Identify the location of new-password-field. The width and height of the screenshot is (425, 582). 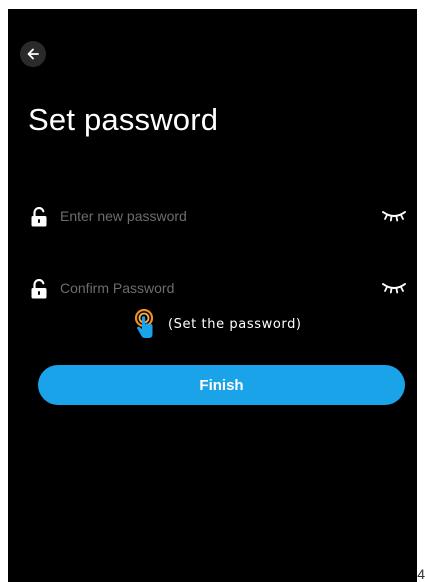
(216, 216).